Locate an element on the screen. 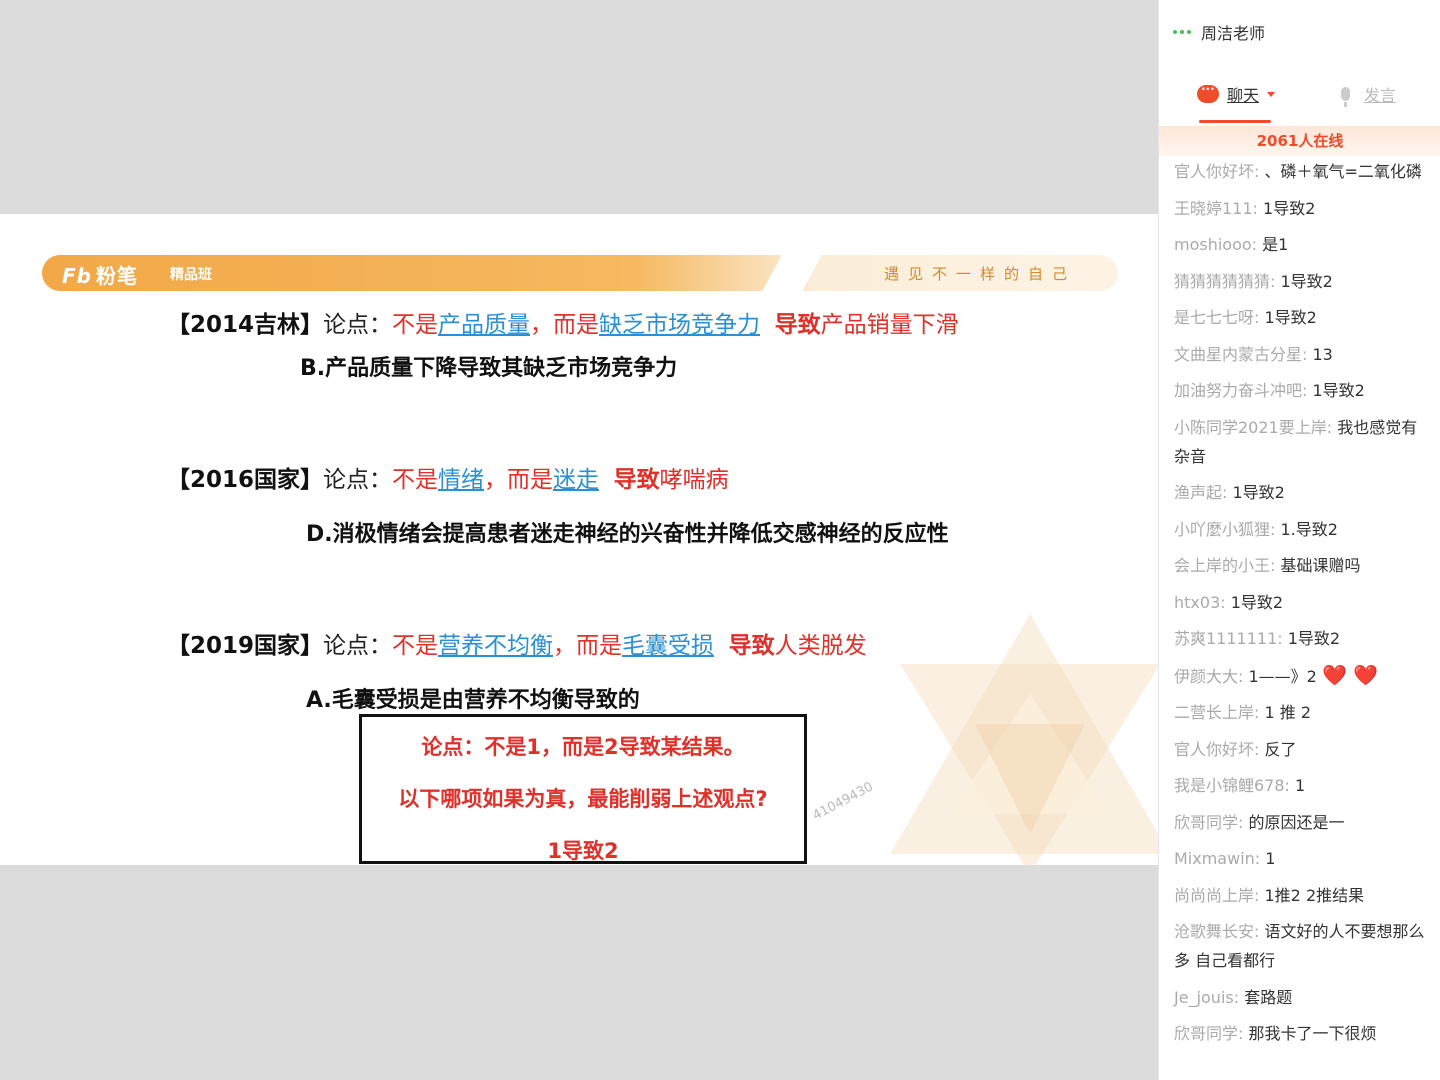 The image size is (1440, 1080). message-user: 小吖麼小狐狸: is located at coordinates (1225, 529).